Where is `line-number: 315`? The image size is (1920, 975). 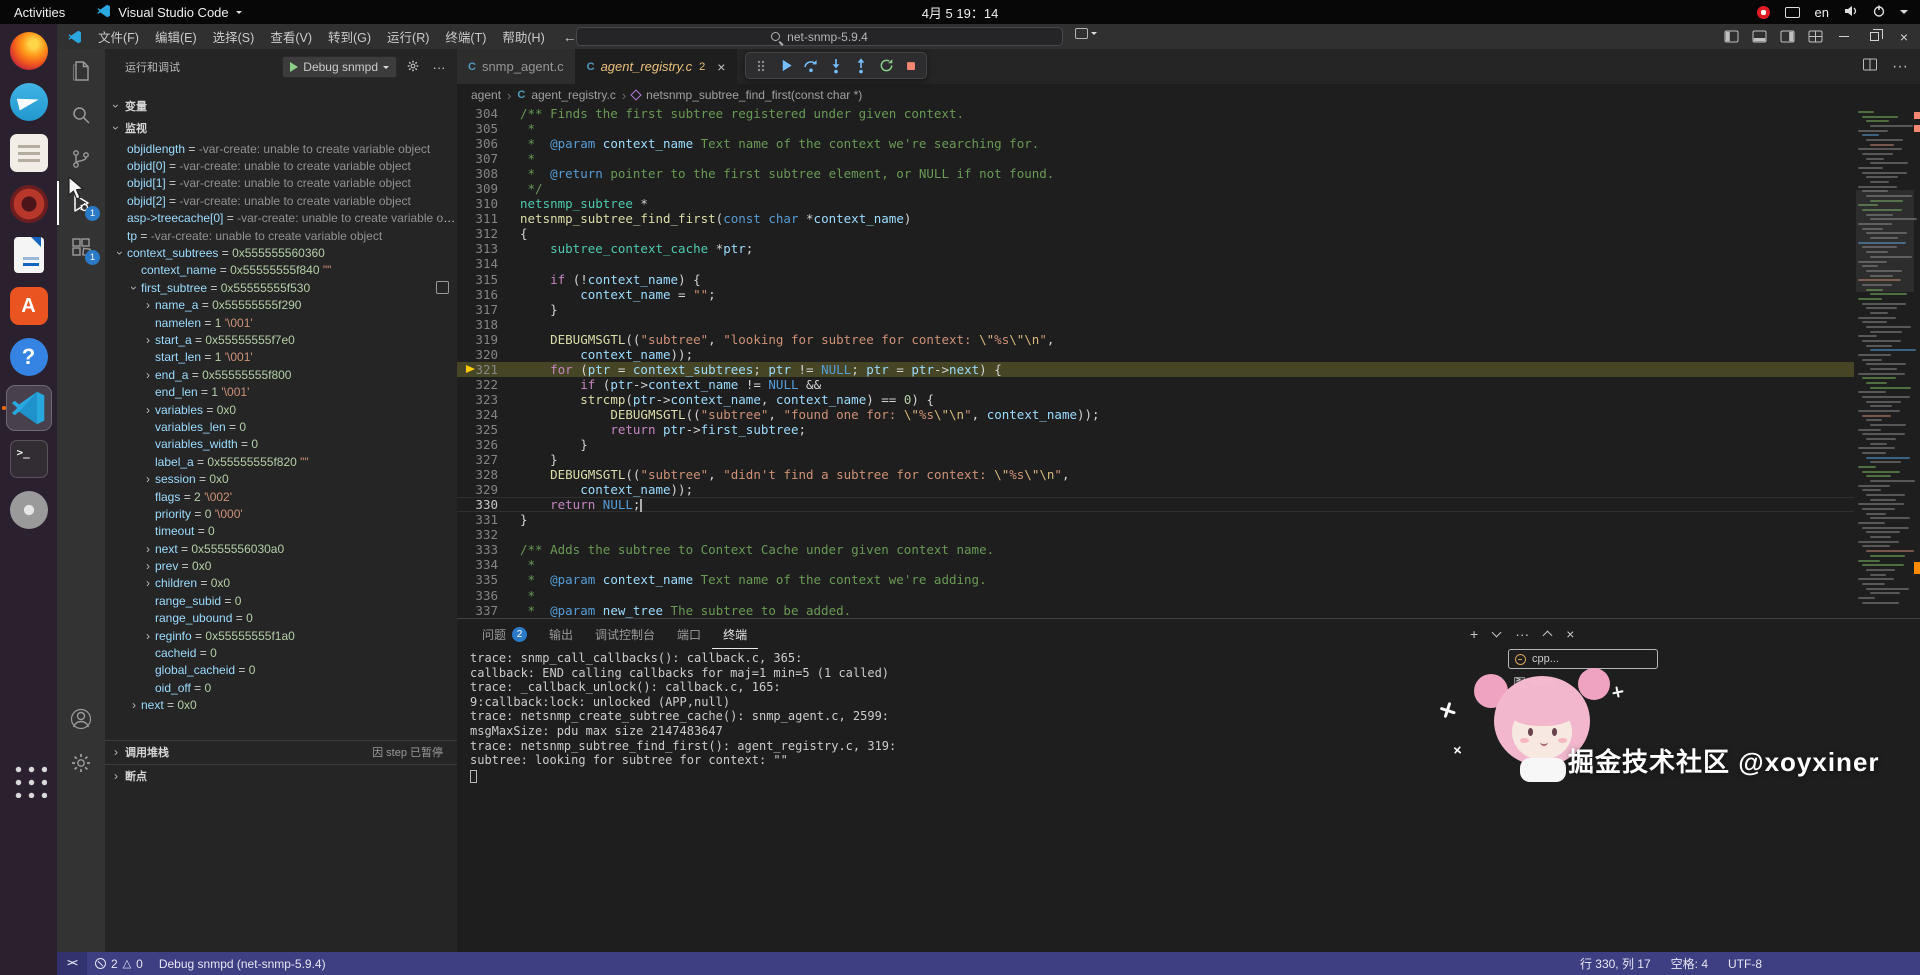 line-number: 315 is located at coordinates (488, 279).